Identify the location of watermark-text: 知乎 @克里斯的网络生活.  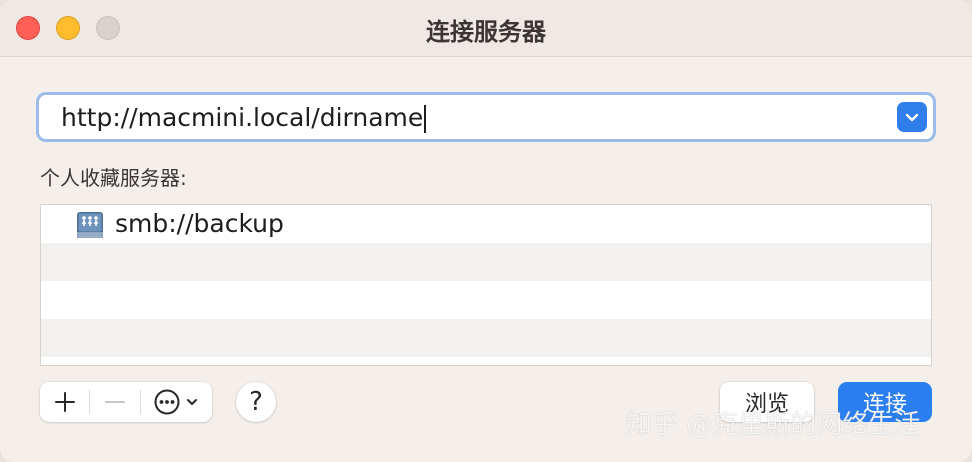
(773, 425).